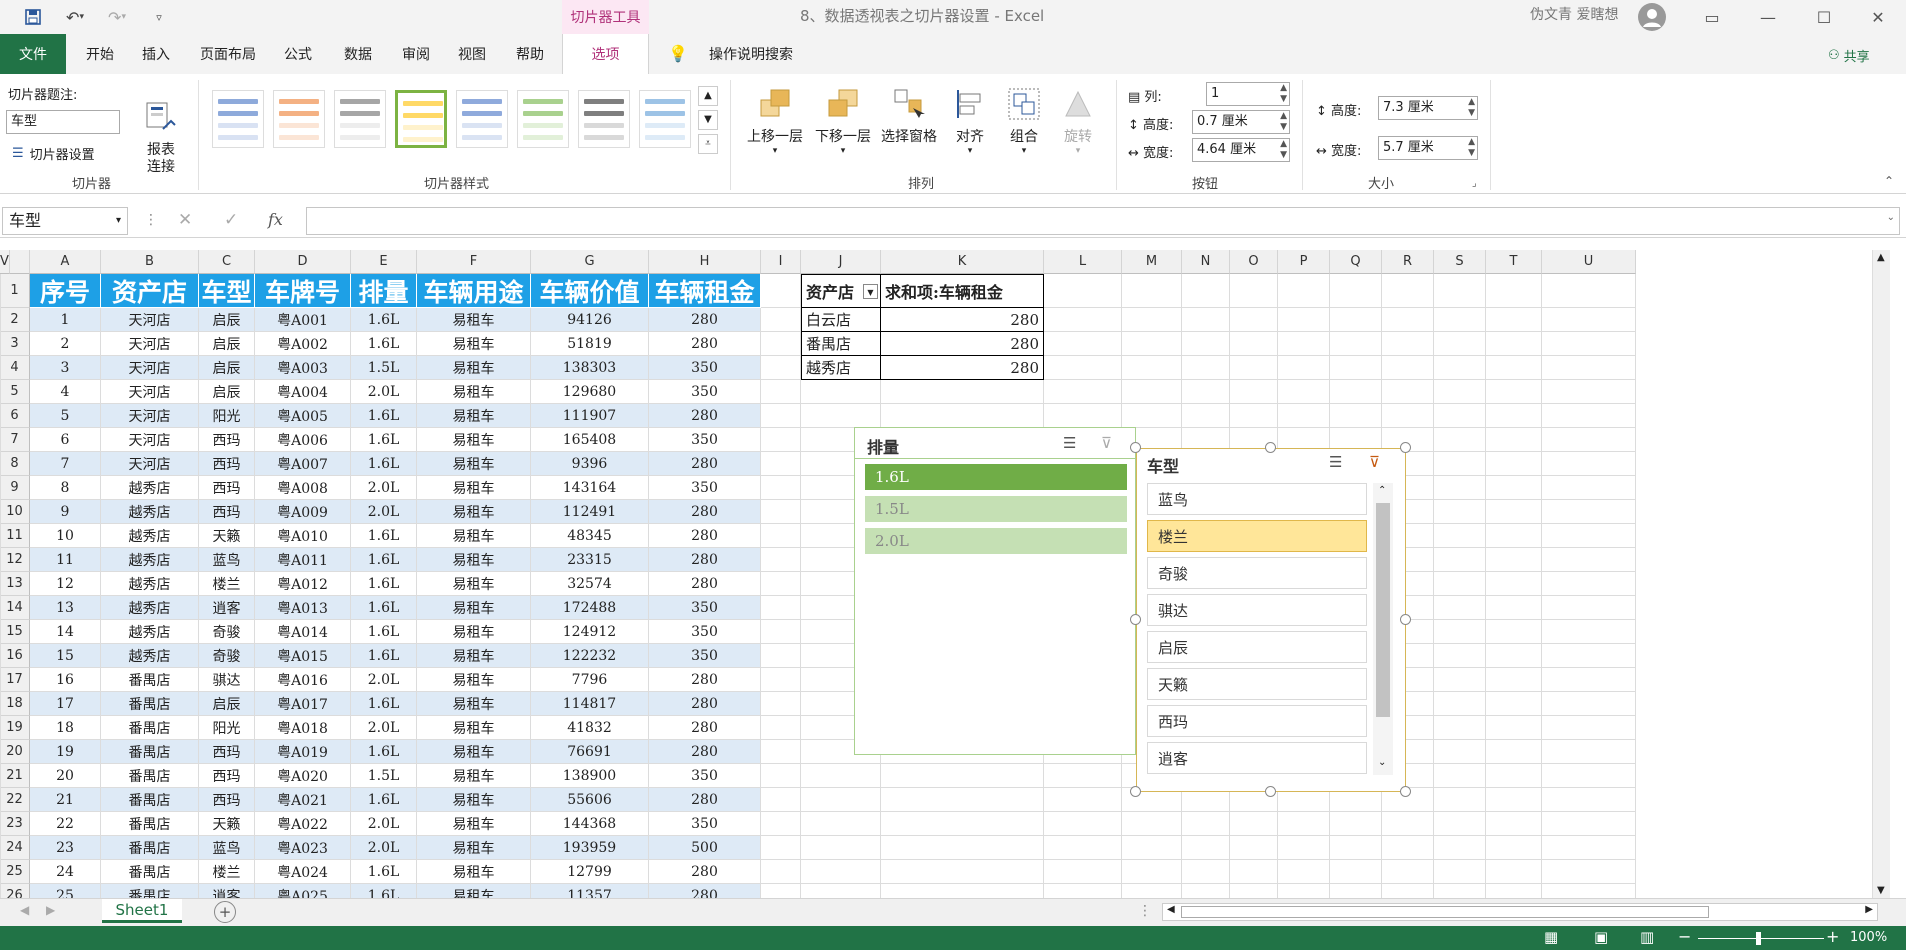 The image size is (1906, 950). I want to click on table-cell: 粤A021, so click(303, 800).